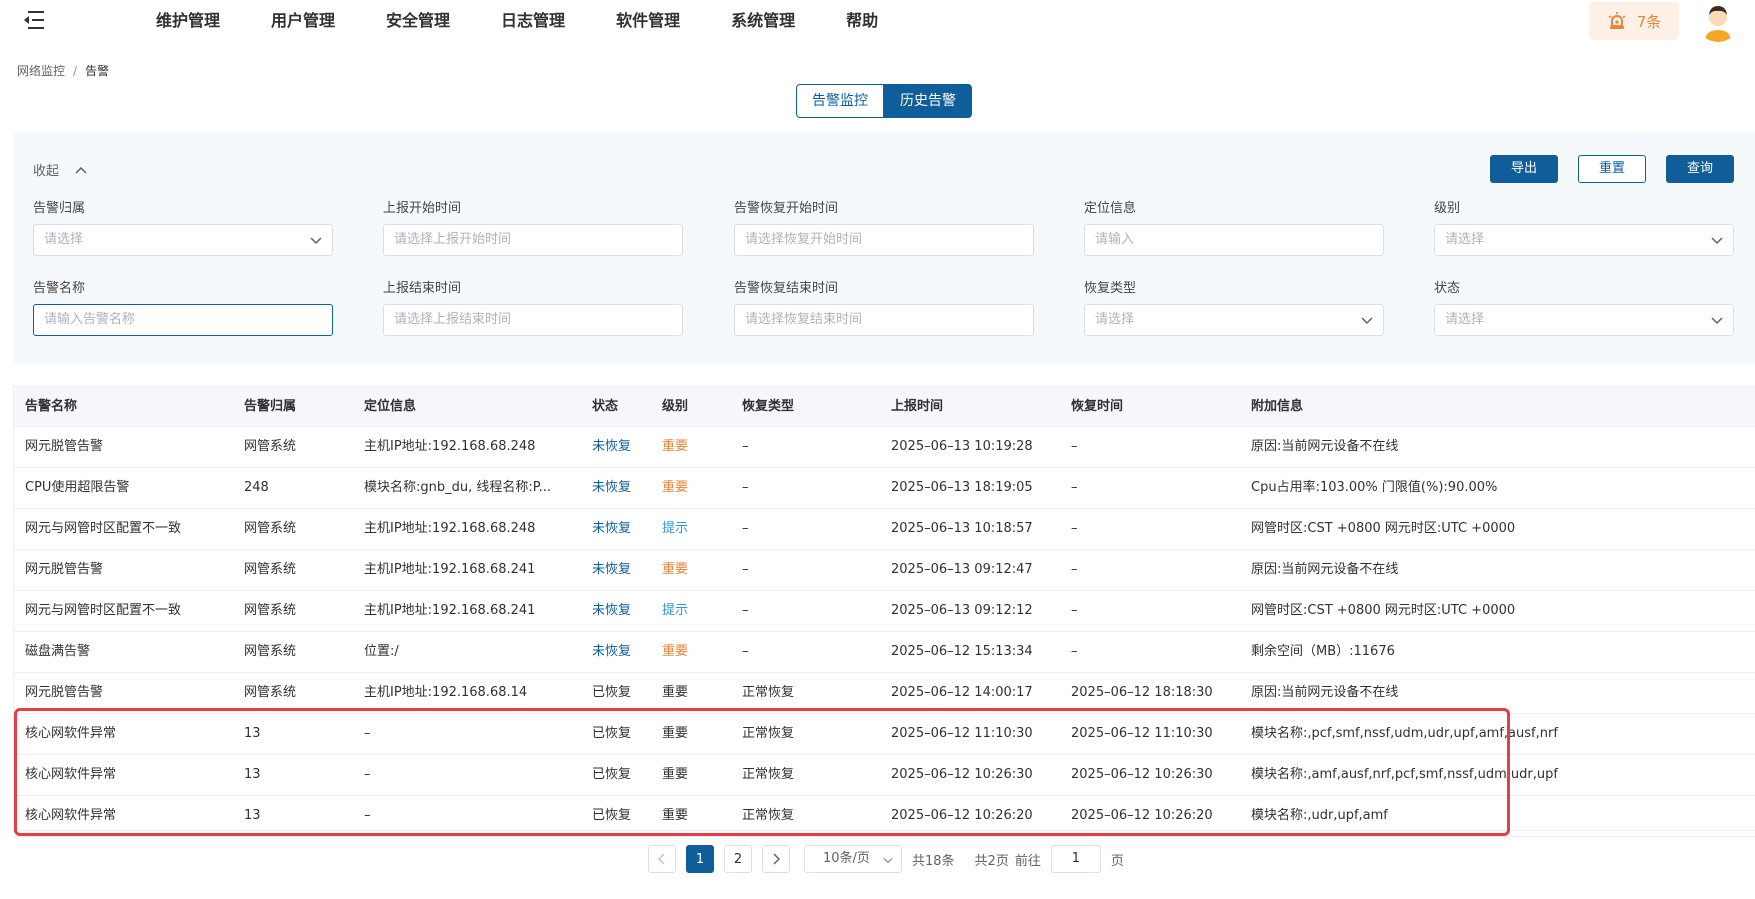 The width and height of the screenshot is (1755, 899). What do you see at coordinates (962, 446) in the screenshot?
I see `cell-report-time: 2025–06–13 10:19:28` at bounding box center [962, 446].